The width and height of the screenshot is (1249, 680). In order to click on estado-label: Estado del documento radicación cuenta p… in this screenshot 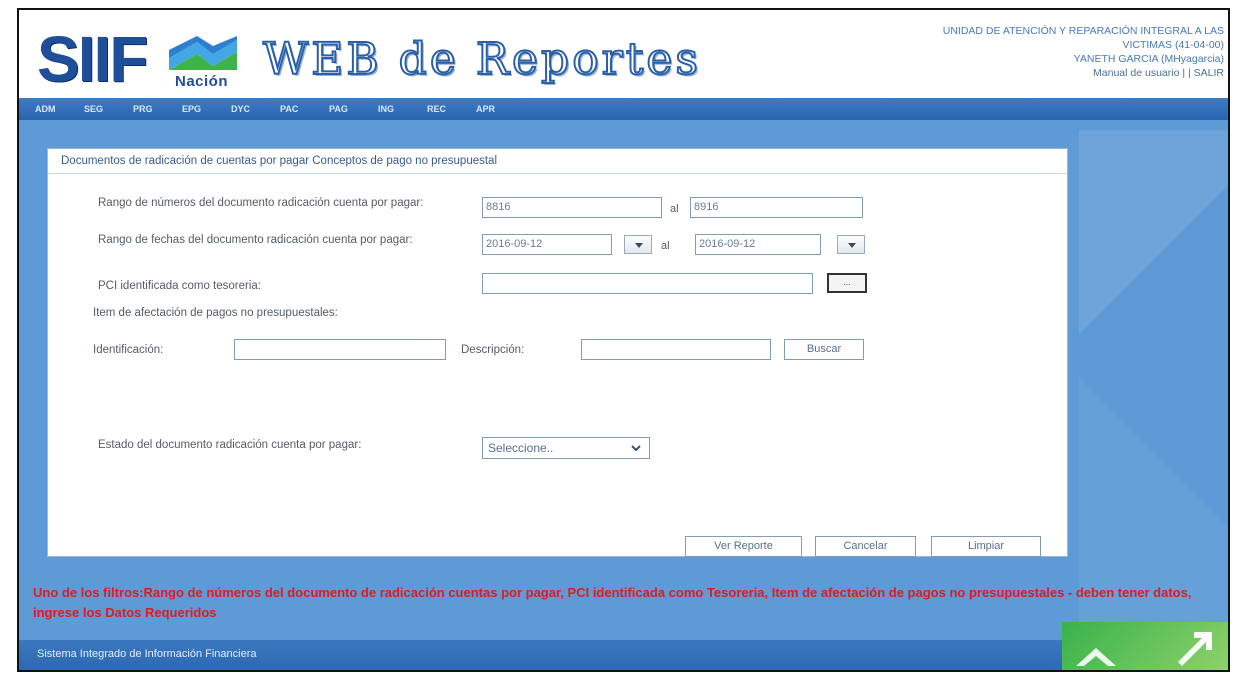, I will do `click(230, 445)`.